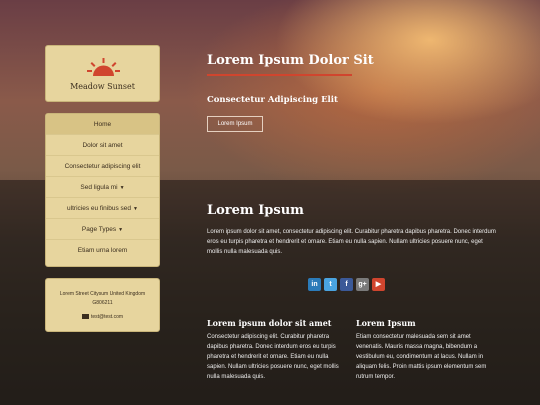 This screenshot has width=540, height=405. I want to click on nav-item-etiam: Etiam urna lorem, so click(102, 250).